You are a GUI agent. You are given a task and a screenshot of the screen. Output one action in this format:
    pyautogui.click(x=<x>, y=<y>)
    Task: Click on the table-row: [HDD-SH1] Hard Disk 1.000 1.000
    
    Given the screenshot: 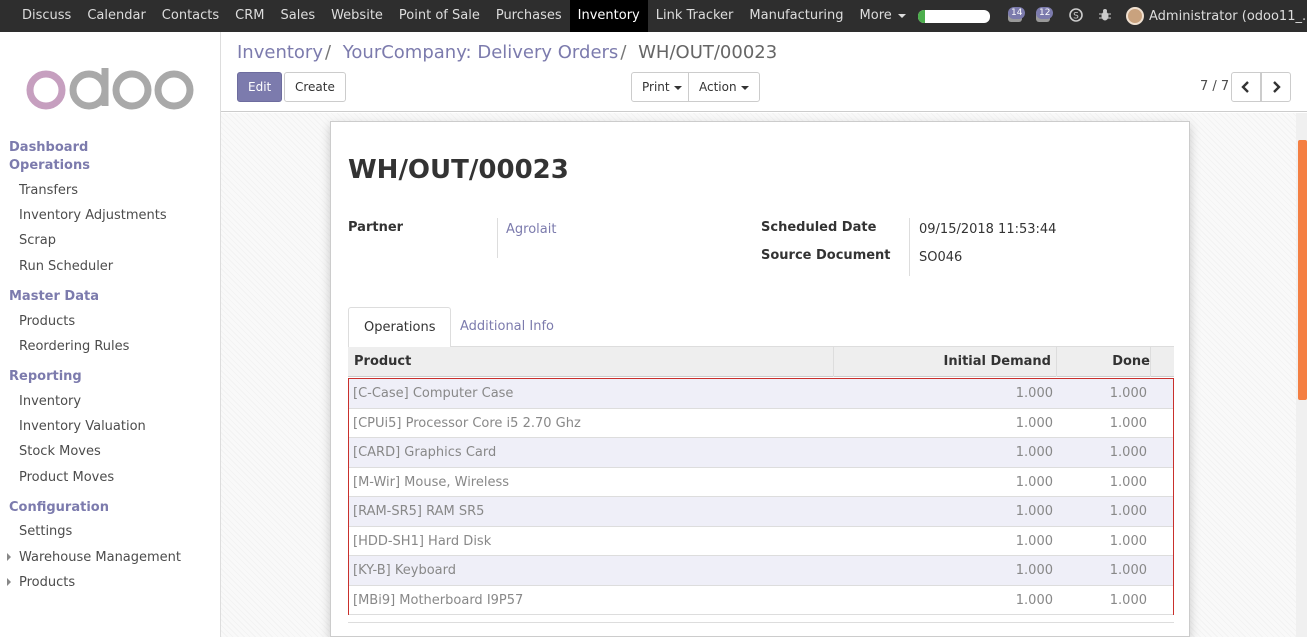 What is the action you would take?
    pyautogui.click(x=761, y=541)
    